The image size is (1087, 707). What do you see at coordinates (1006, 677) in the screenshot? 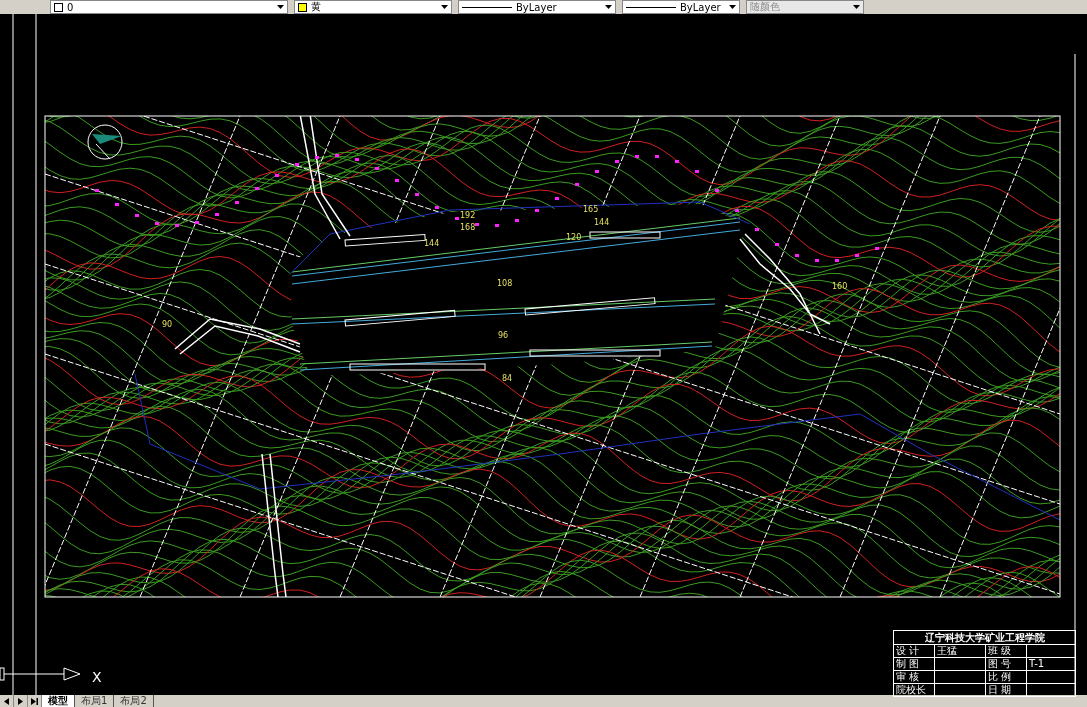
I see `title-block-label: 比 例` at bounding box center [1006, 677].